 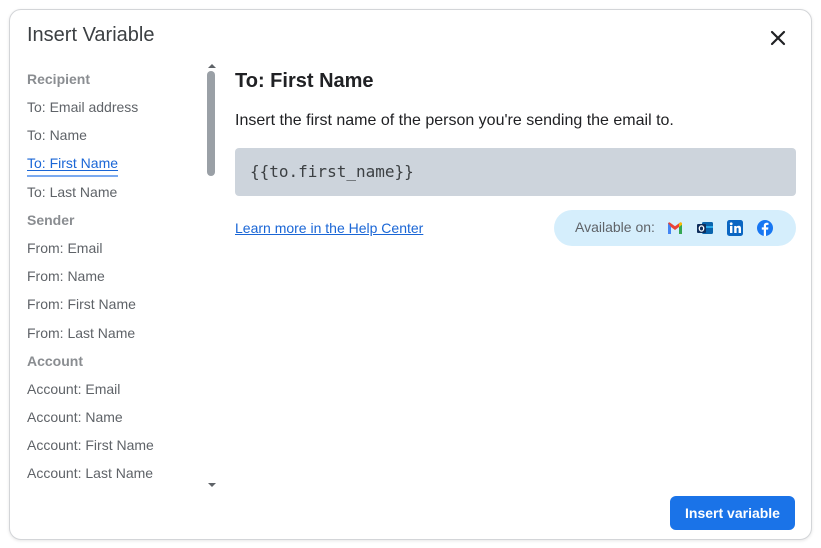 I want to click on close-icon, so click(x=778, y=38).